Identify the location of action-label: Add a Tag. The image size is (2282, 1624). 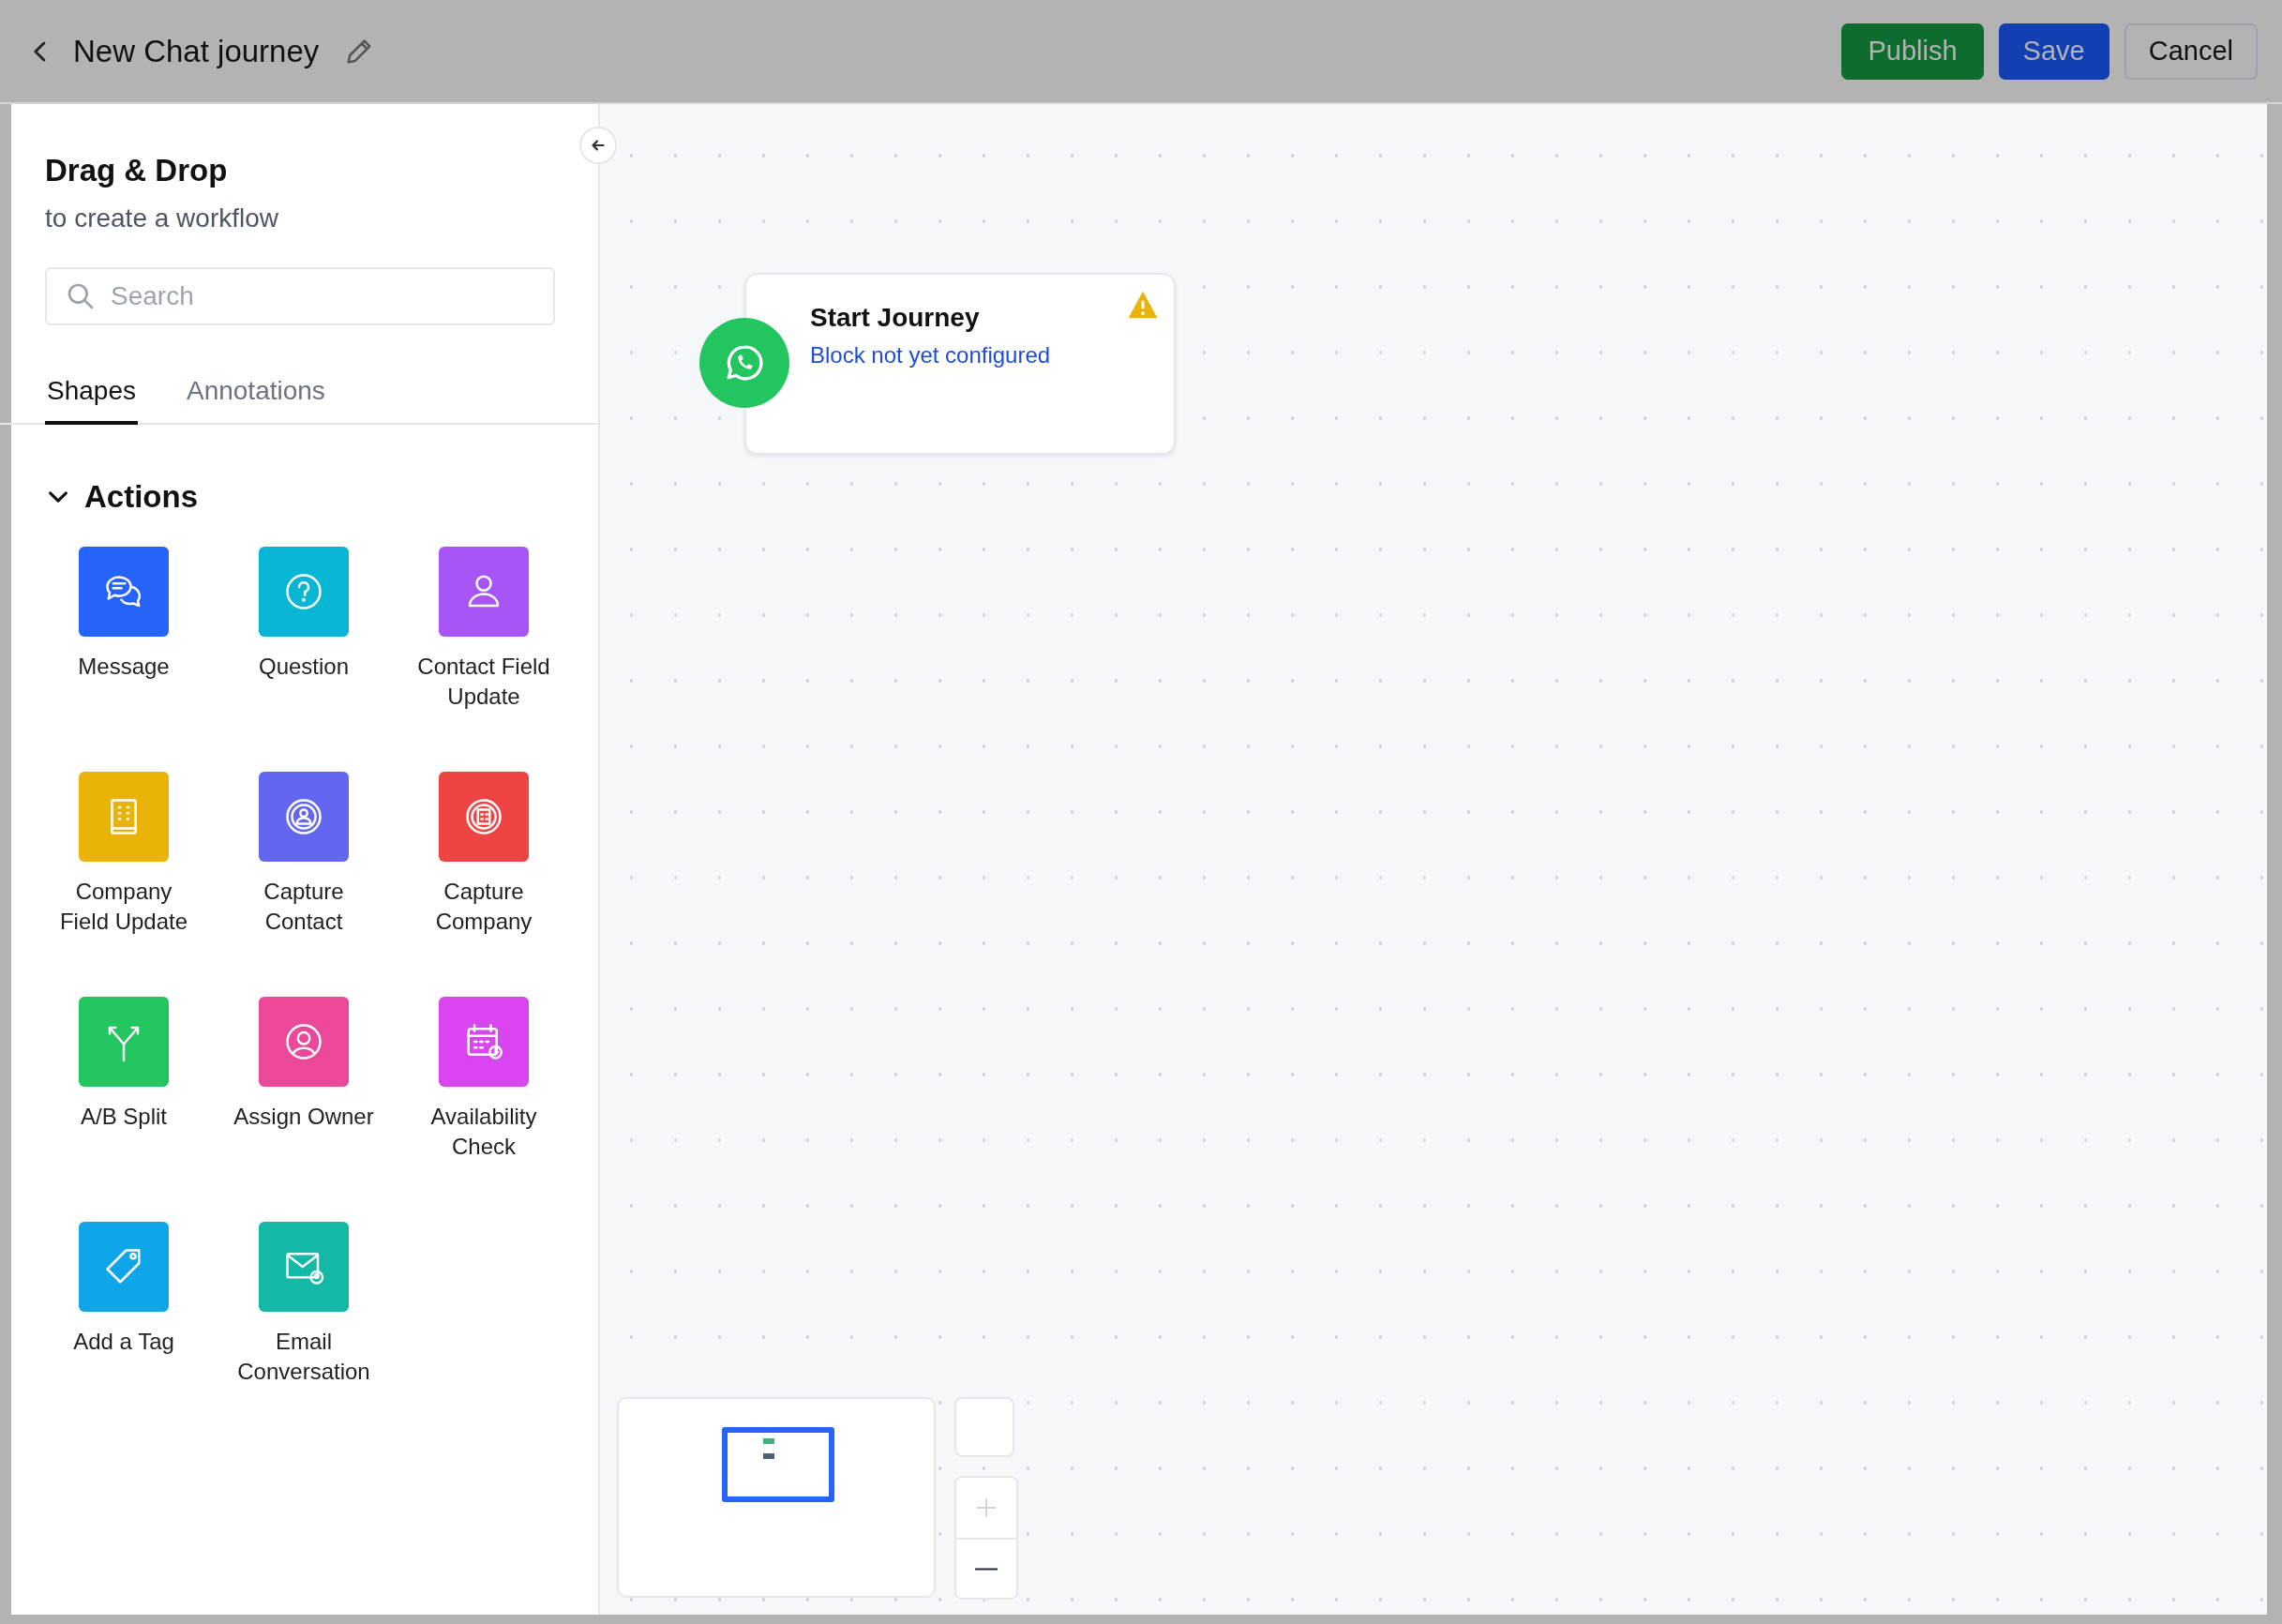
(123, 1342).